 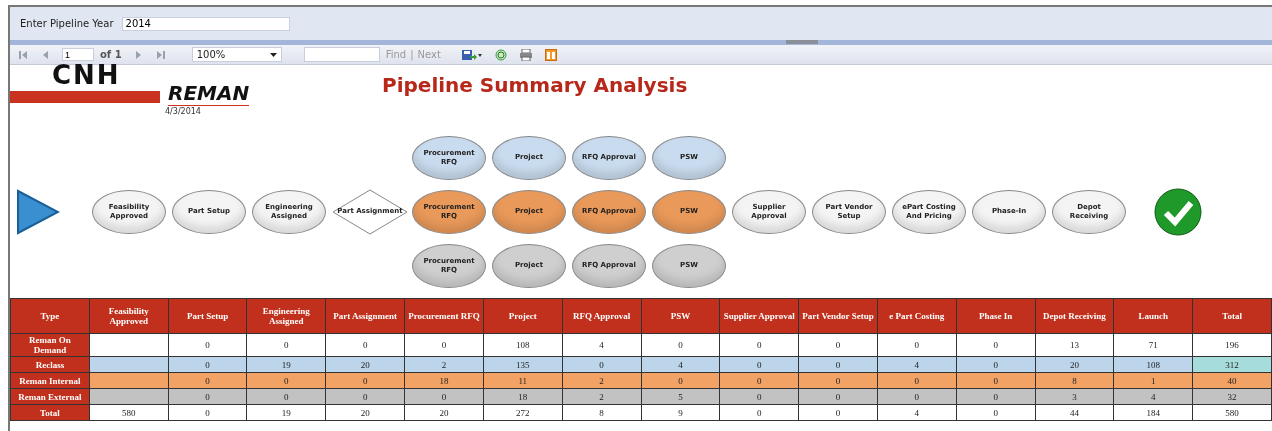 I want to click on table-cell: 13, so click(x=1074, y=345).